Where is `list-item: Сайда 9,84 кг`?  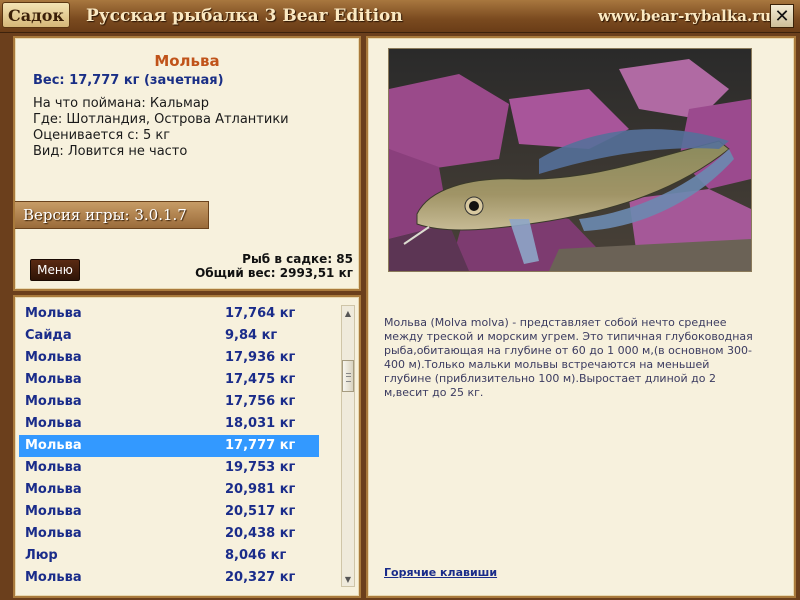
list-item: Сайда 9,84 кг is located at coordinates (180, 336).